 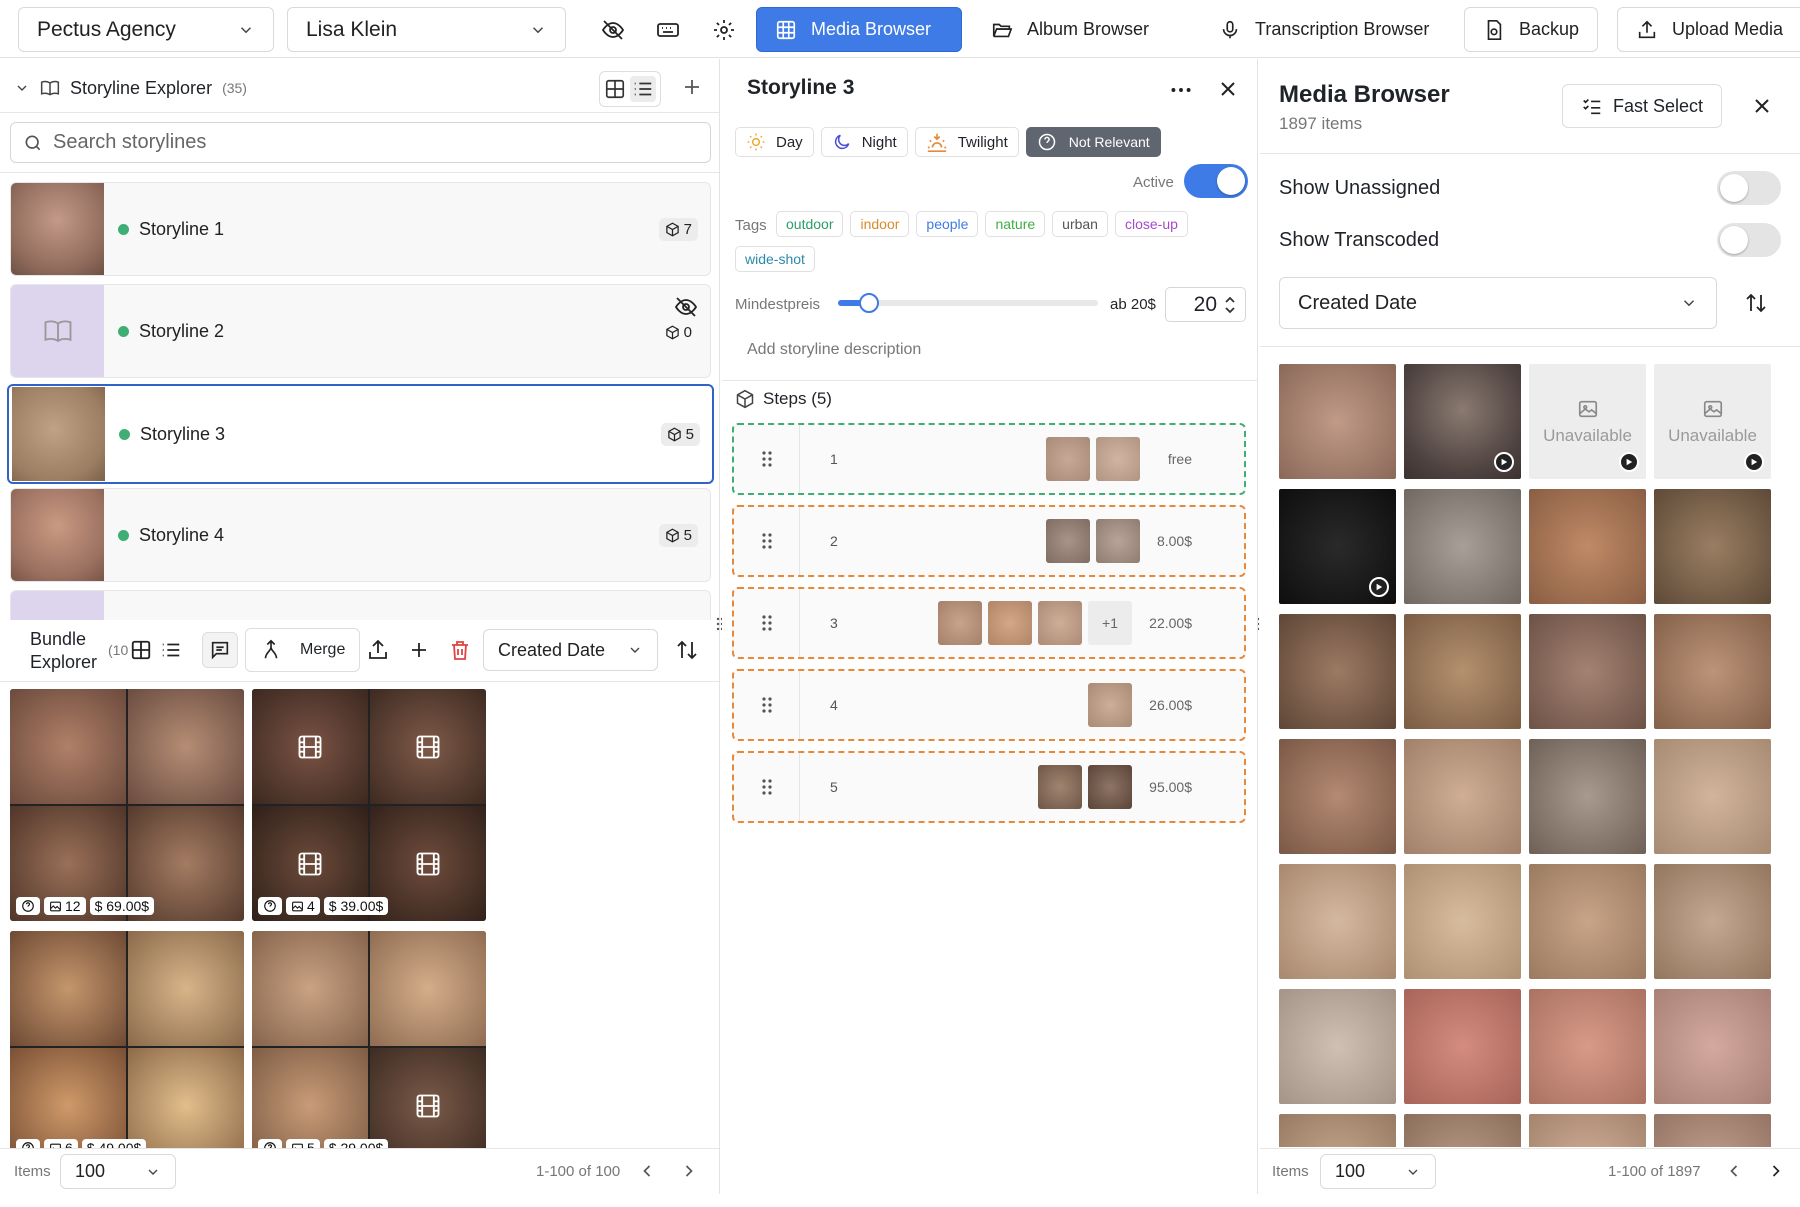 I want to click on media-sort-direction-button, so click(x=1756, y=303).